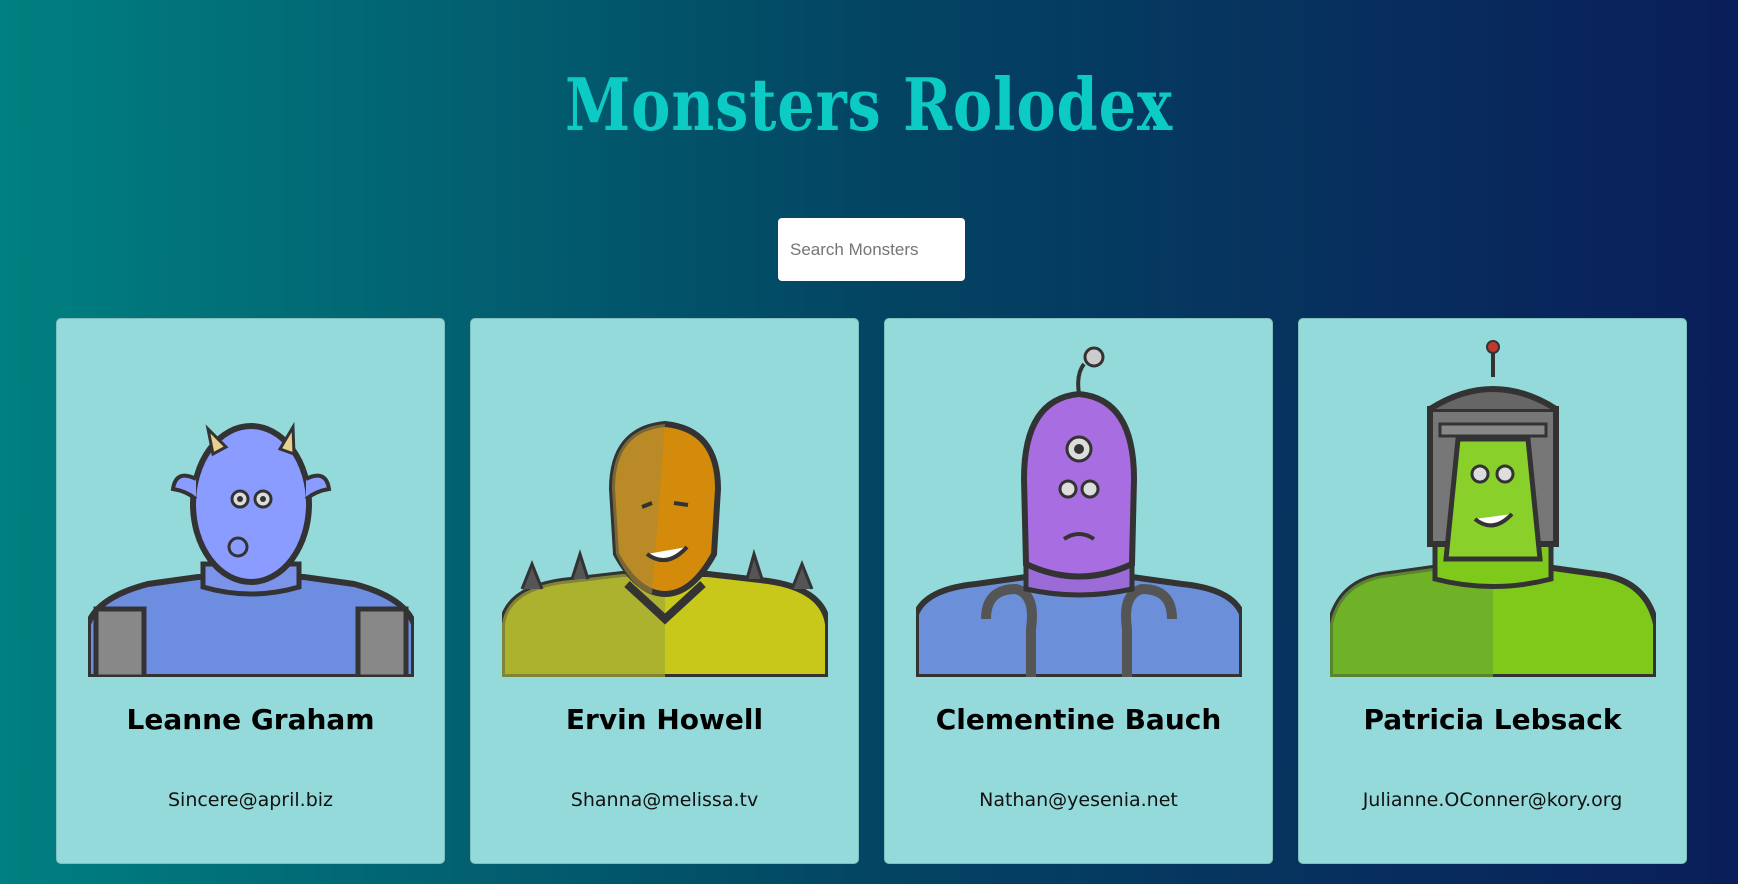 The height and width of the screenshot is (884, 1738). Describe the element at coordinates (1078, 719) in the screenshot. I see `monster-name: Clementine Bauch` at that location.